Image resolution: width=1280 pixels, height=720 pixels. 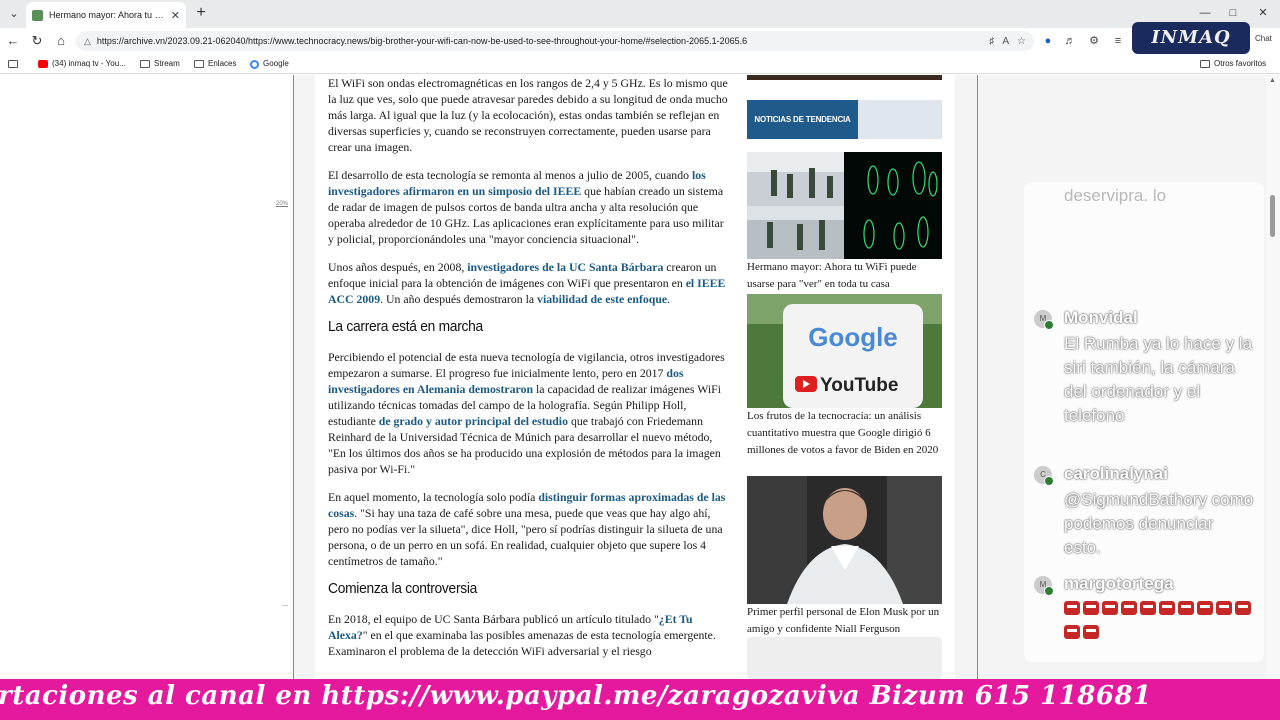 What do you see at coordinates (87, 41) in the screenshot?
I see `lock-icon: △` at bounding box center [87, 41].